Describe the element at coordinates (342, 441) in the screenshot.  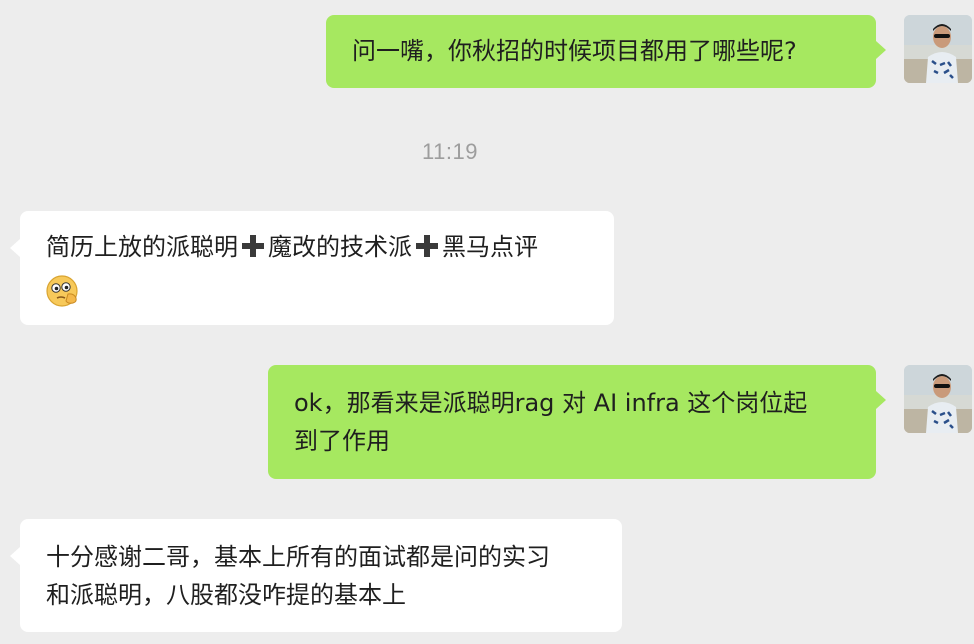
I see `message-line-2: 到了作用` at that location.